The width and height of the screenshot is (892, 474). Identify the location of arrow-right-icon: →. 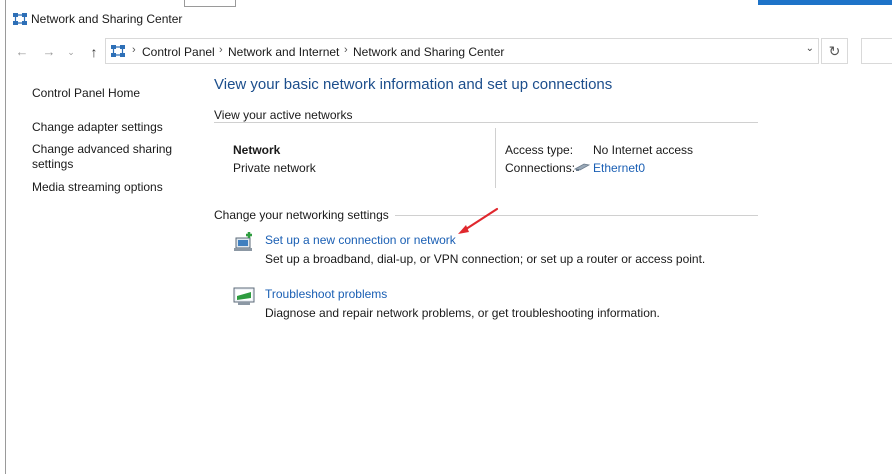
(49, 52).